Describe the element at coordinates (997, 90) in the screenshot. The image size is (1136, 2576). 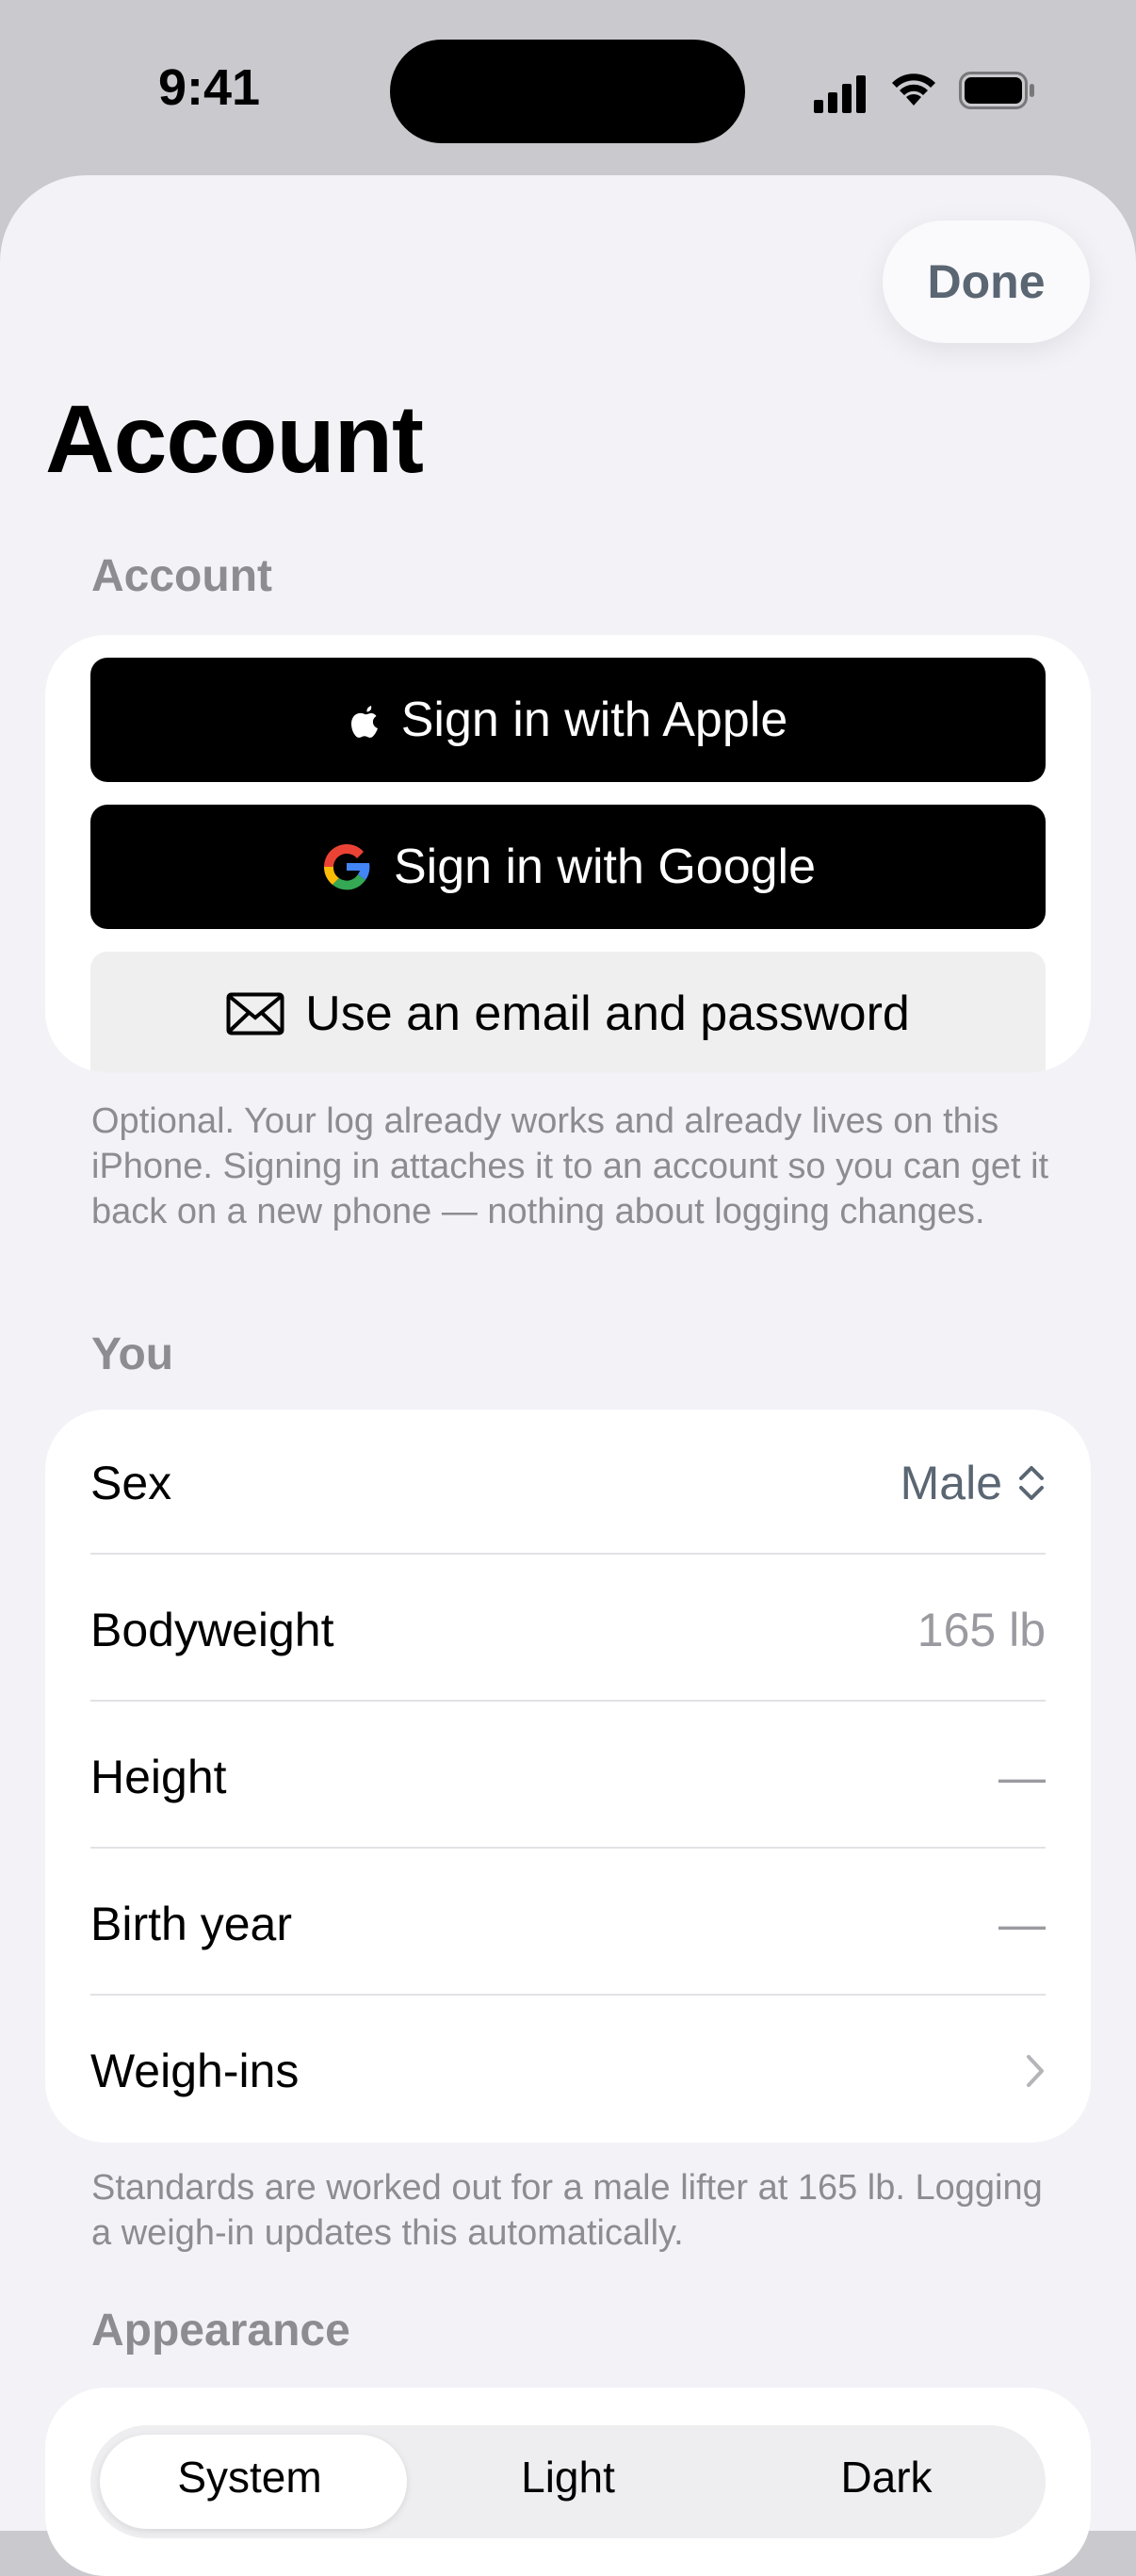
I see `battery-icon` at that location.